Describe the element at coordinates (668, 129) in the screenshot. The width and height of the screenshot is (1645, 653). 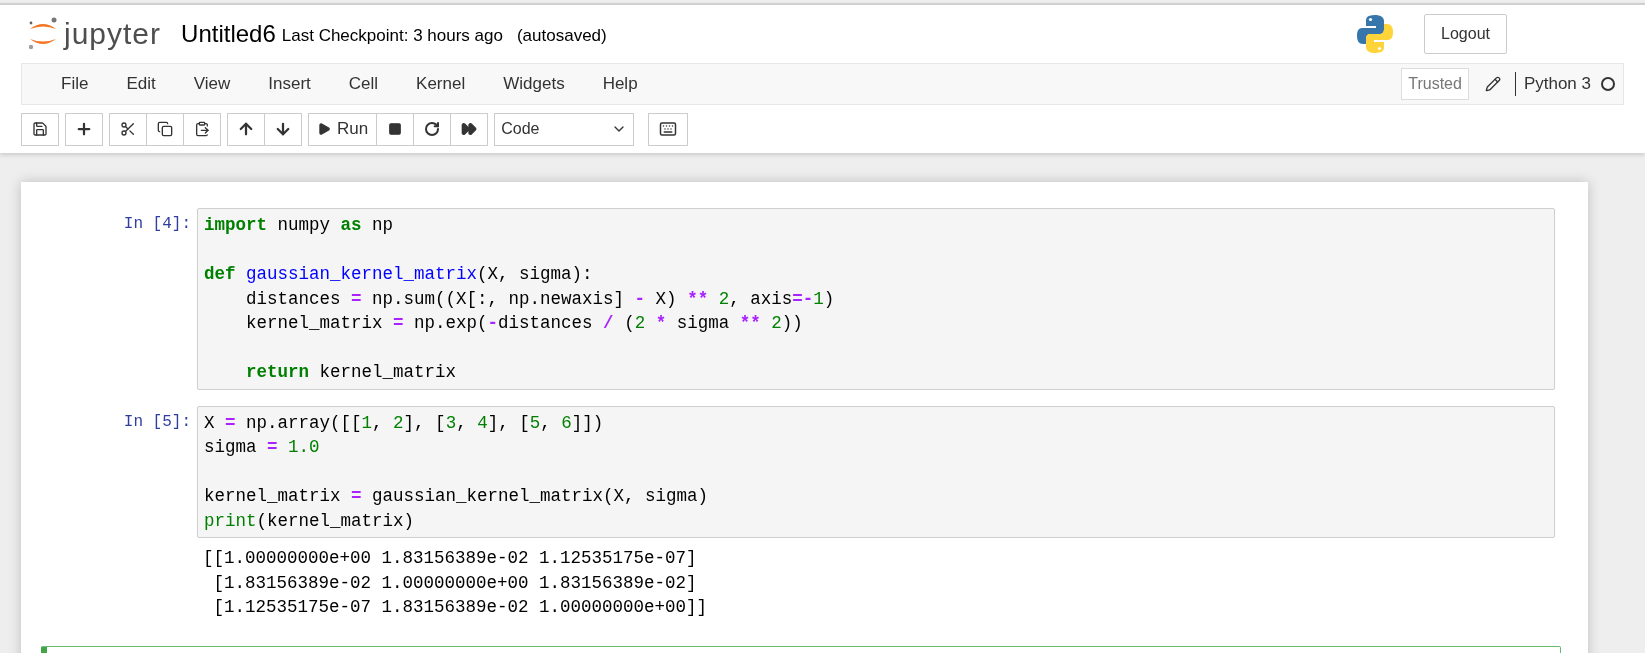
I see `keyboard-icon` at that location.